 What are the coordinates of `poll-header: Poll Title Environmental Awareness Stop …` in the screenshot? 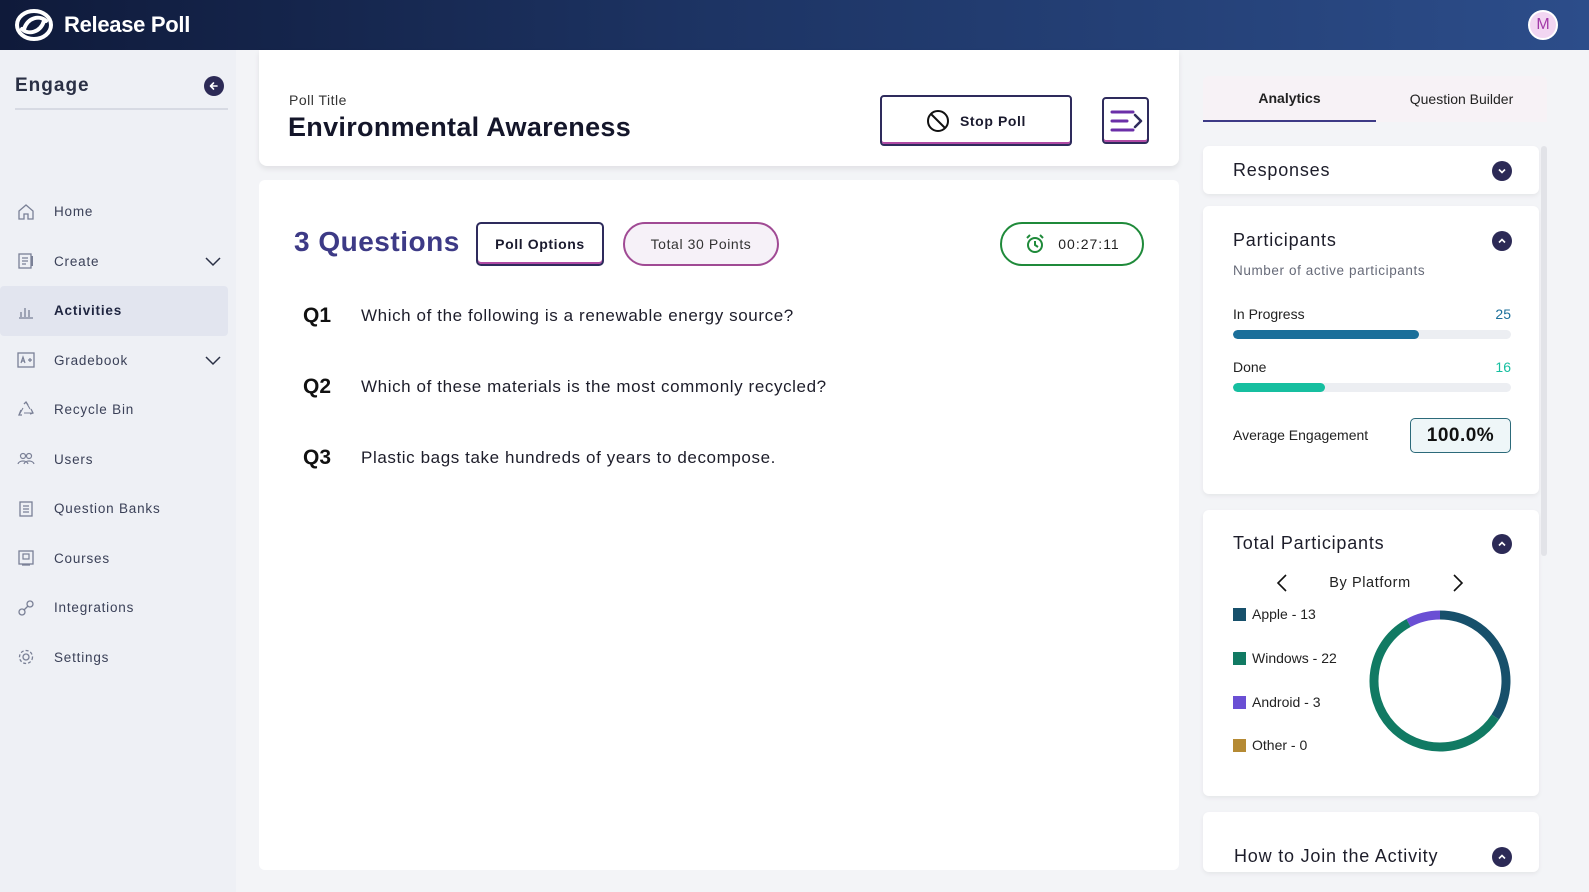 It's located at (719, 108).